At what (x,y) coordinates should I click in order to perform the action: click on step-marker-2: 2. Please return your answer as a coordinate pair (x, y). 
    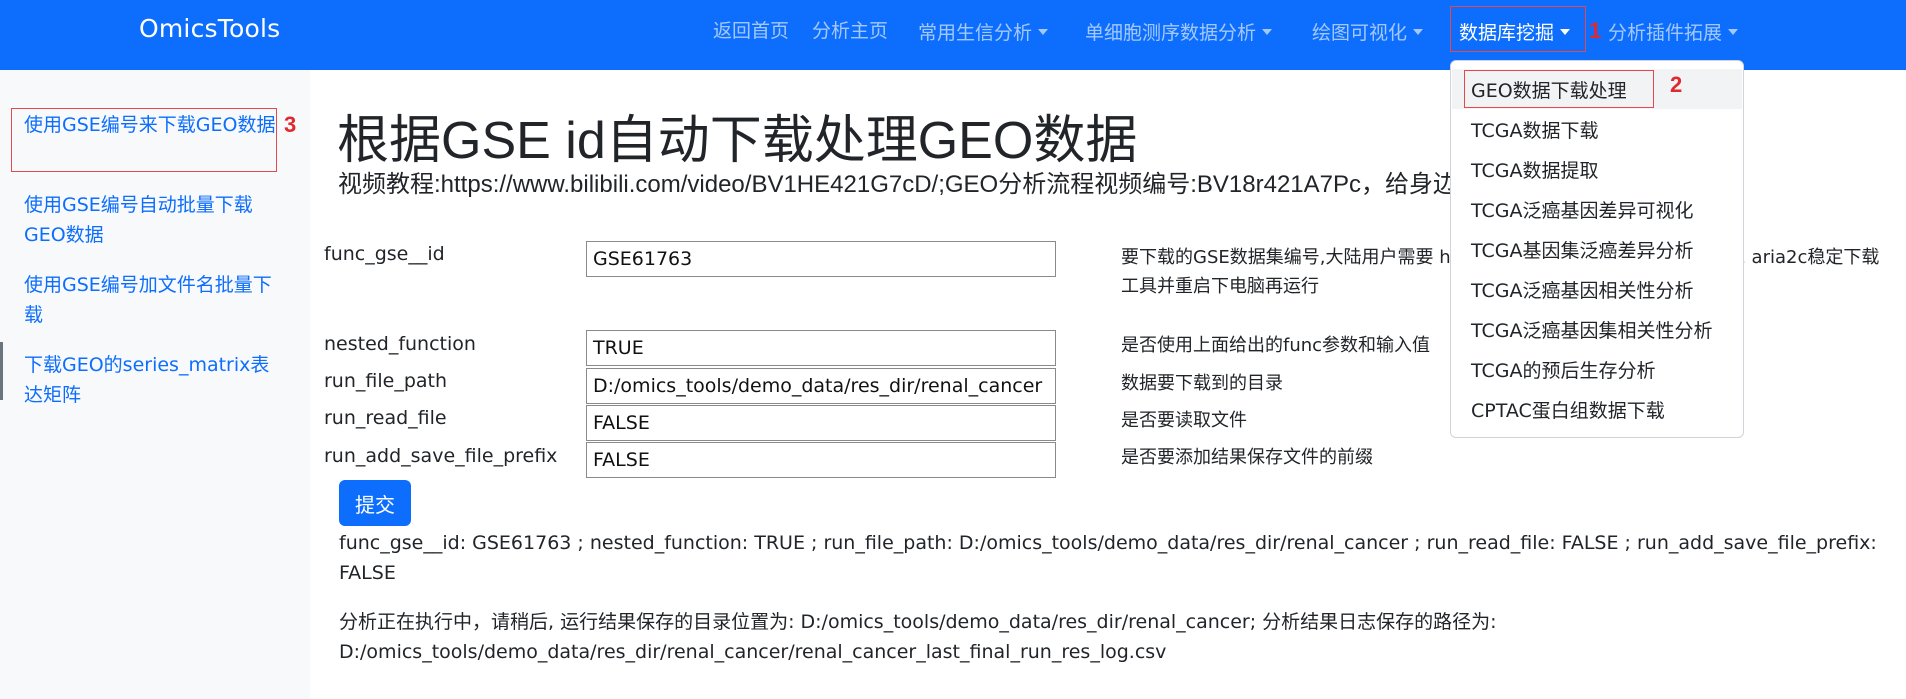
    Looking at the image, I should click on (1676, 84).